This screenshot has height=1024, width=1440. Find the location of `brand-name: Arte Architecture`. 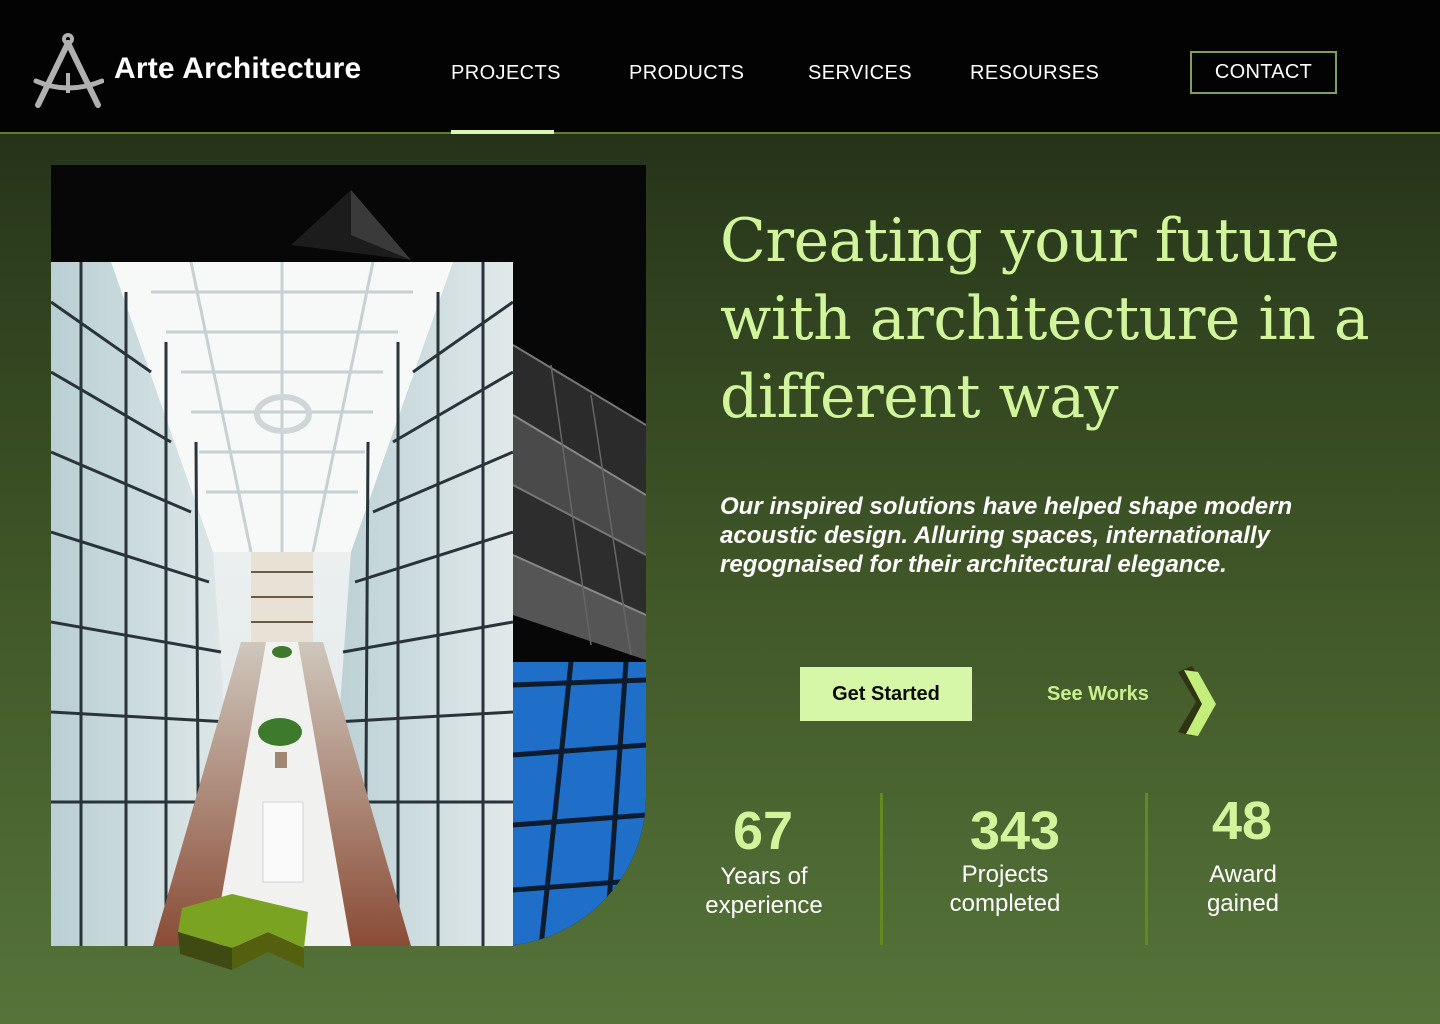

brand-name: Arte Architecture is located at coordinates (237, 69).